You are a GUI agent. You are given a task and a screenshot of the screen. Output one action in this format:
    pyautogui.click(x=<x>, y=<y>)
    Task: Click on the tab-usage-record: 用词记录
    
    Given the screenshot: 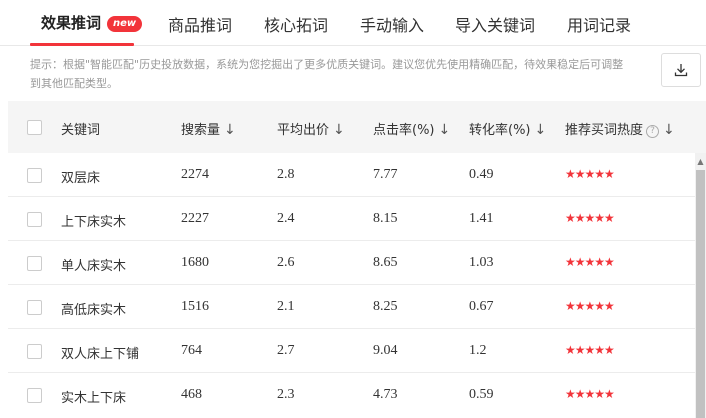 What is the action you would take?
    pyautogui.click(x=599, y=24)
    